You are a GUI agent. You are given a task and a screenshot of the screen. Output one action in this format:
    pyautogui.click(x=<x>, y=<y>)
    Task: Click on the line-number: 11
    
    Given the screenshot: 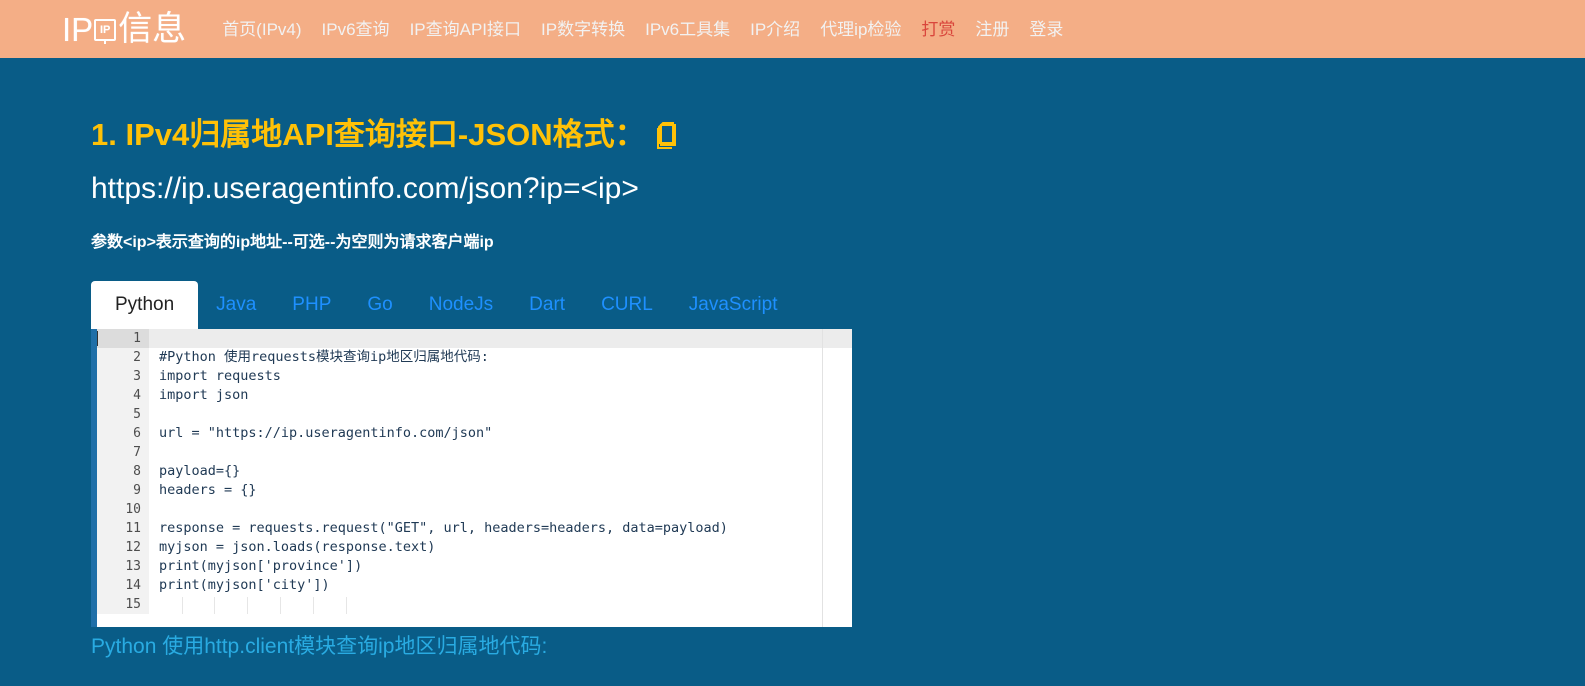 What is the action you would take?
    pyautogui.click(x=123, y=528)
    